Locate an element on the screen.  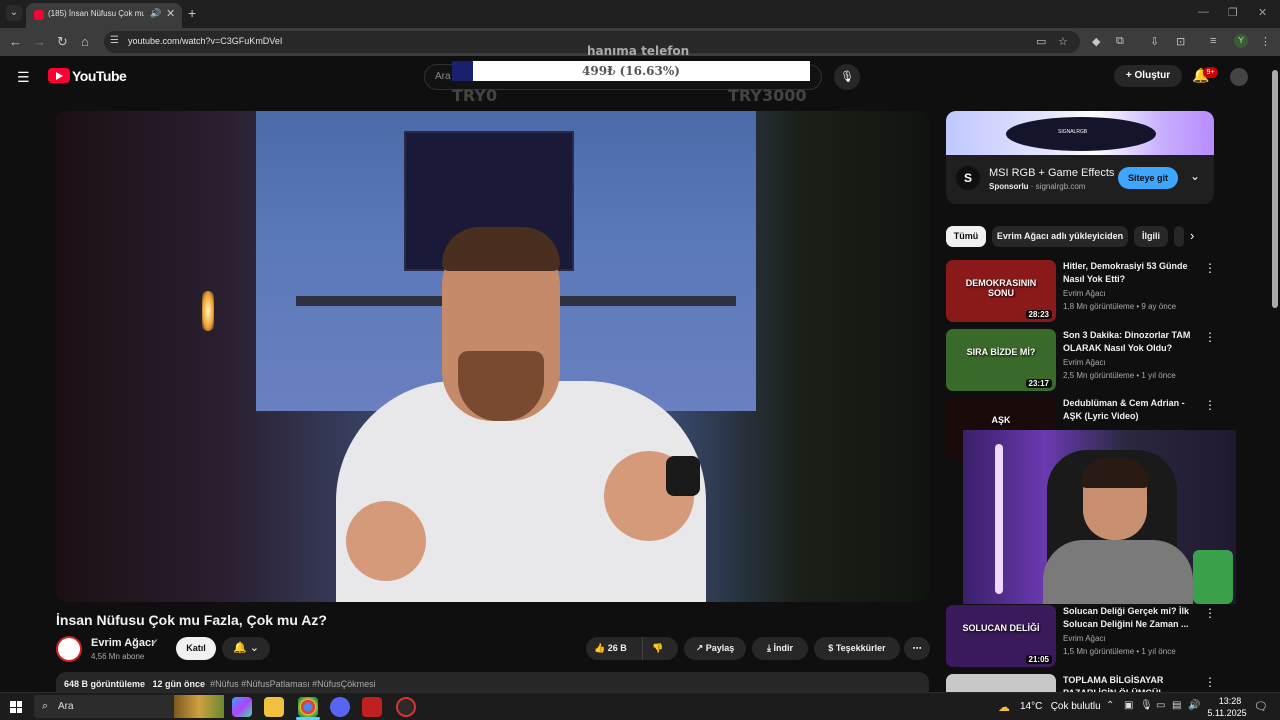
rec-thumbnail-text: SOLUCAN DELİĞİ is located at coordinates (1001, 628).